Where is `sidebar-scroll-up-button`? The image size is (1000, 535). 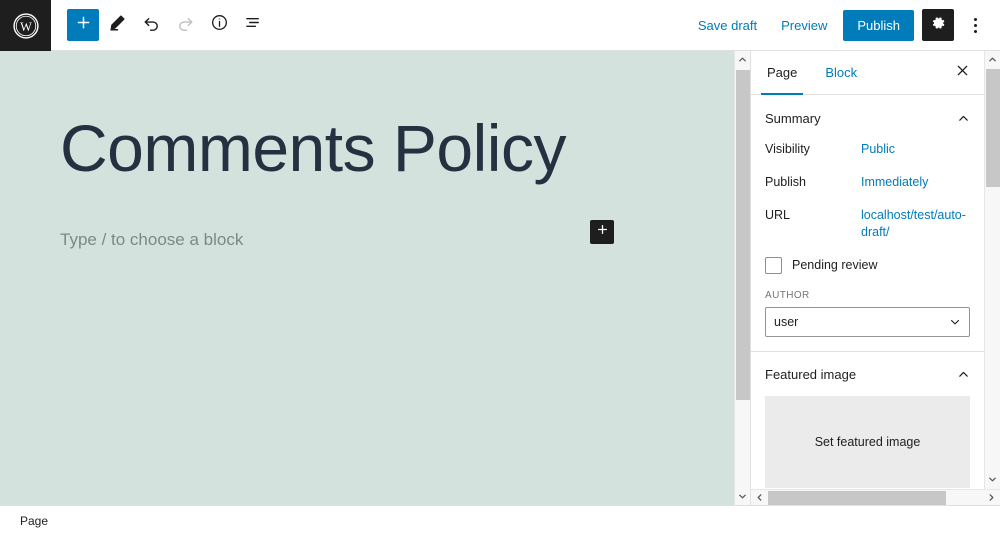
sidebar-scroll-up-button is located at coordinates (992, 60).